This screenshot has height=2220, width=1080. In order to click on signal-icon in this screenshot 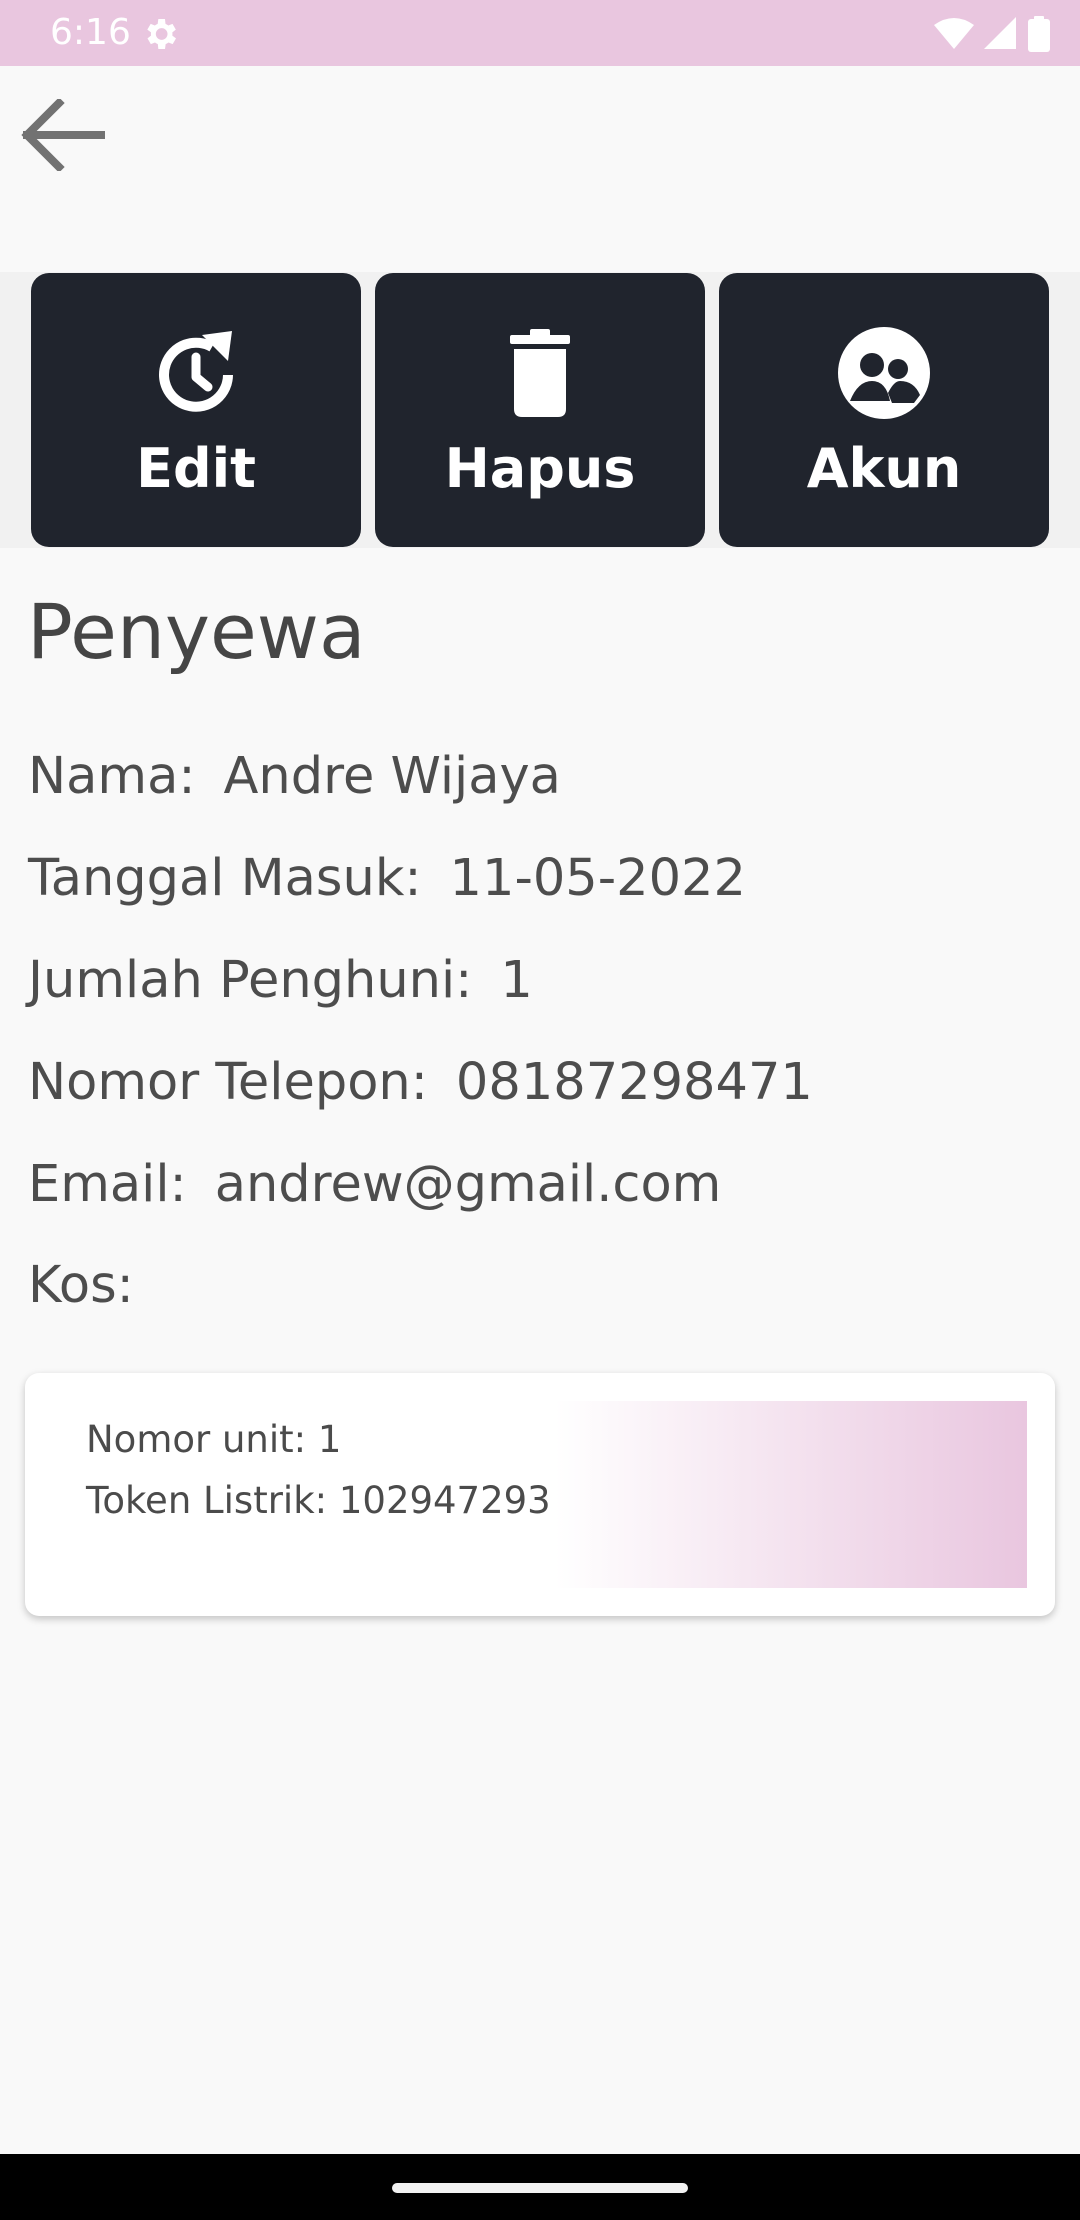, I will do `click(1000, 33)`.